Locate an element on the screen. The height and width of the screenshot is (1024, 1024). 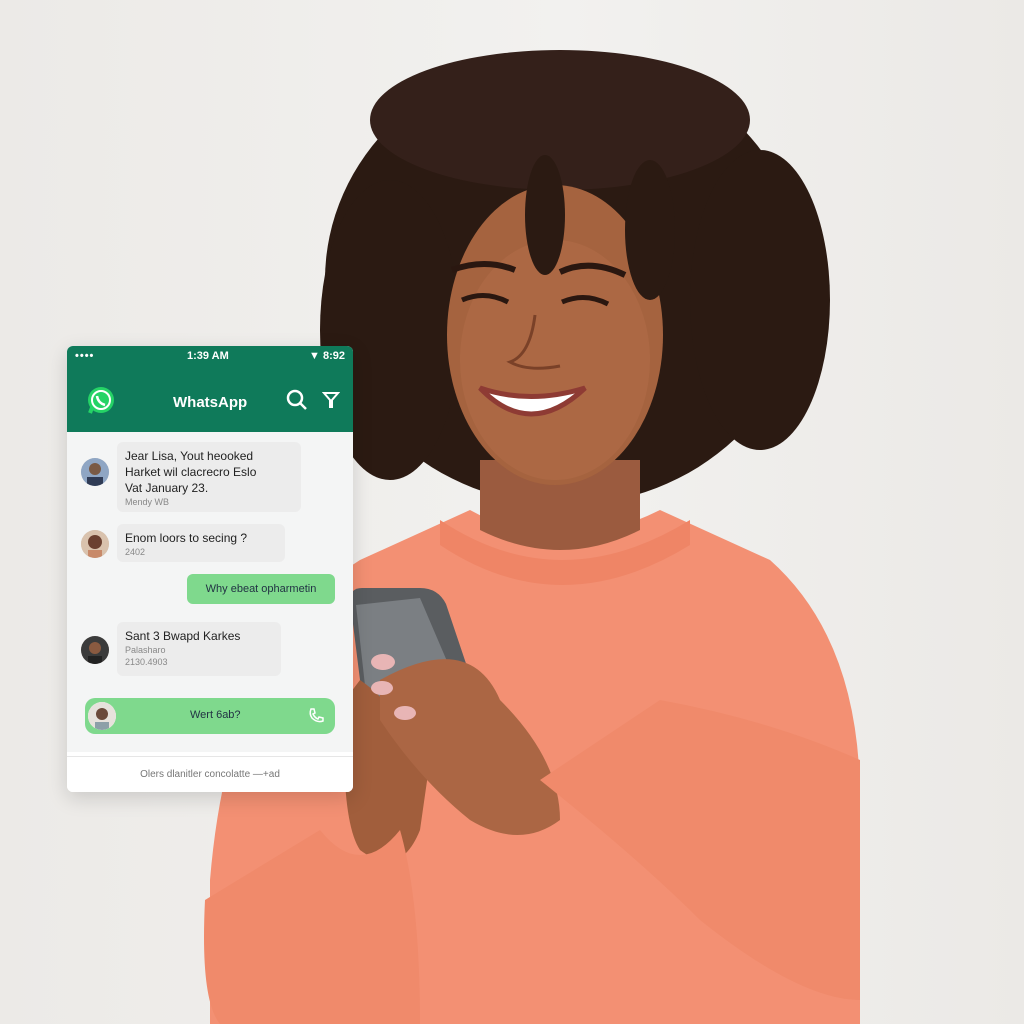
filter-icon is located at coordinates (331, 400).